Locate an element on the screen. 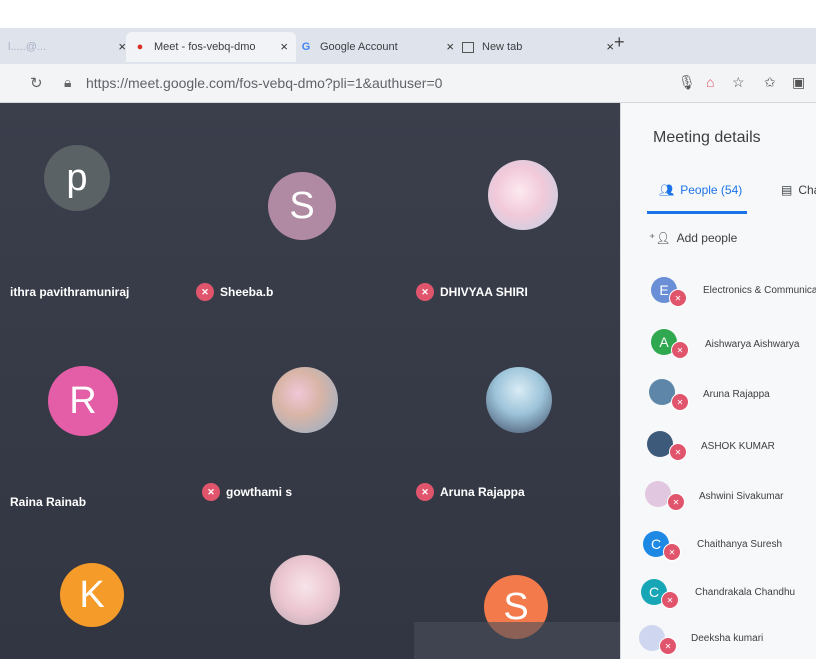  participant-avatar: S is located at coordinates (302, 206).